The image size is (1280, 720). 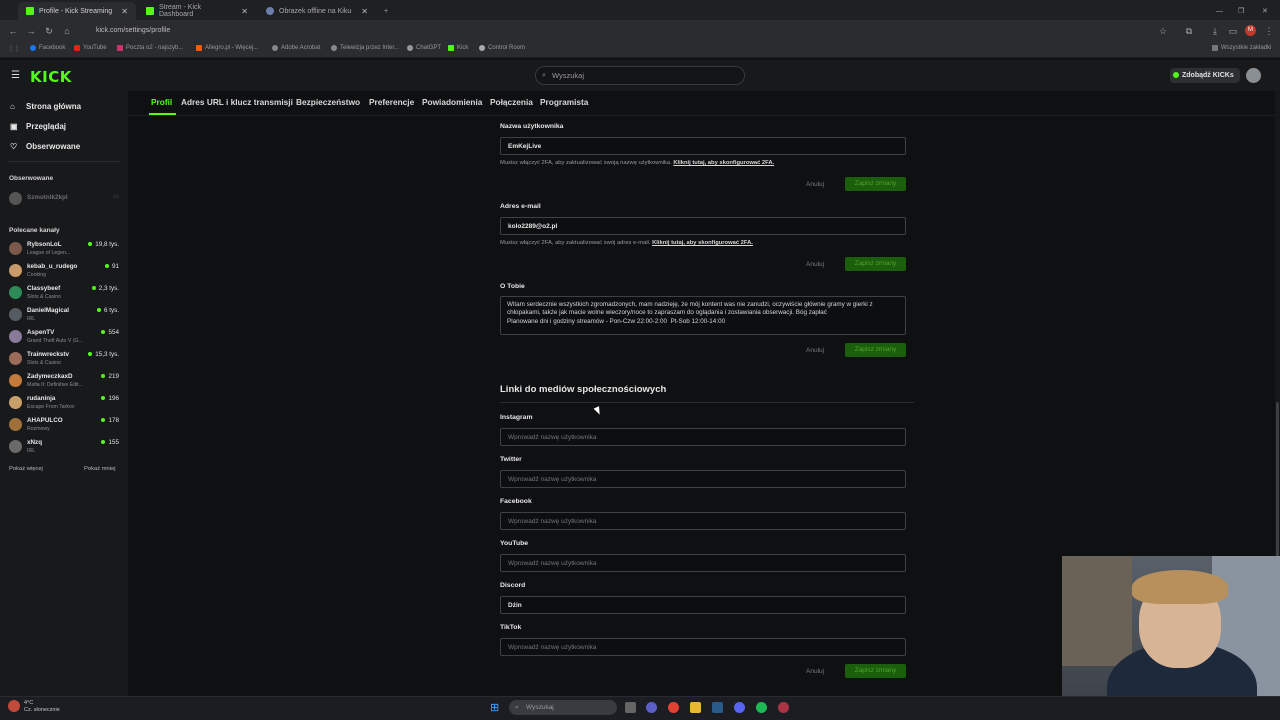 What do you see at coordinates (65, 447) in the screenshot?
I see `recommended-channel: xNzq IRL 155` at bounding box center [65, 447].